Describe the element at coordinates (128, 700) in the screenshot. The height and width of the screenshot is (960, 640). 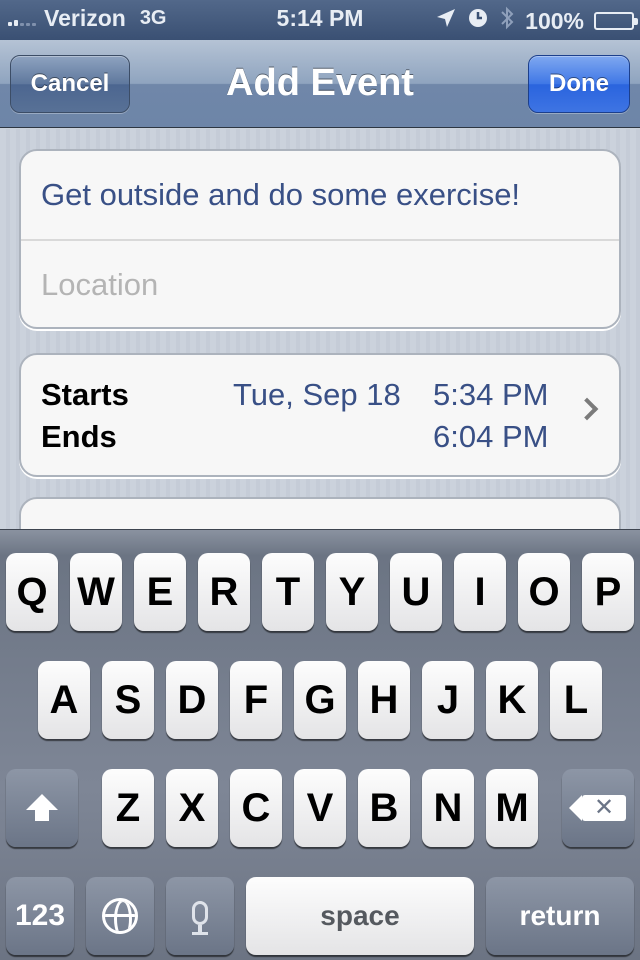
I see `key-s: S` at that location.